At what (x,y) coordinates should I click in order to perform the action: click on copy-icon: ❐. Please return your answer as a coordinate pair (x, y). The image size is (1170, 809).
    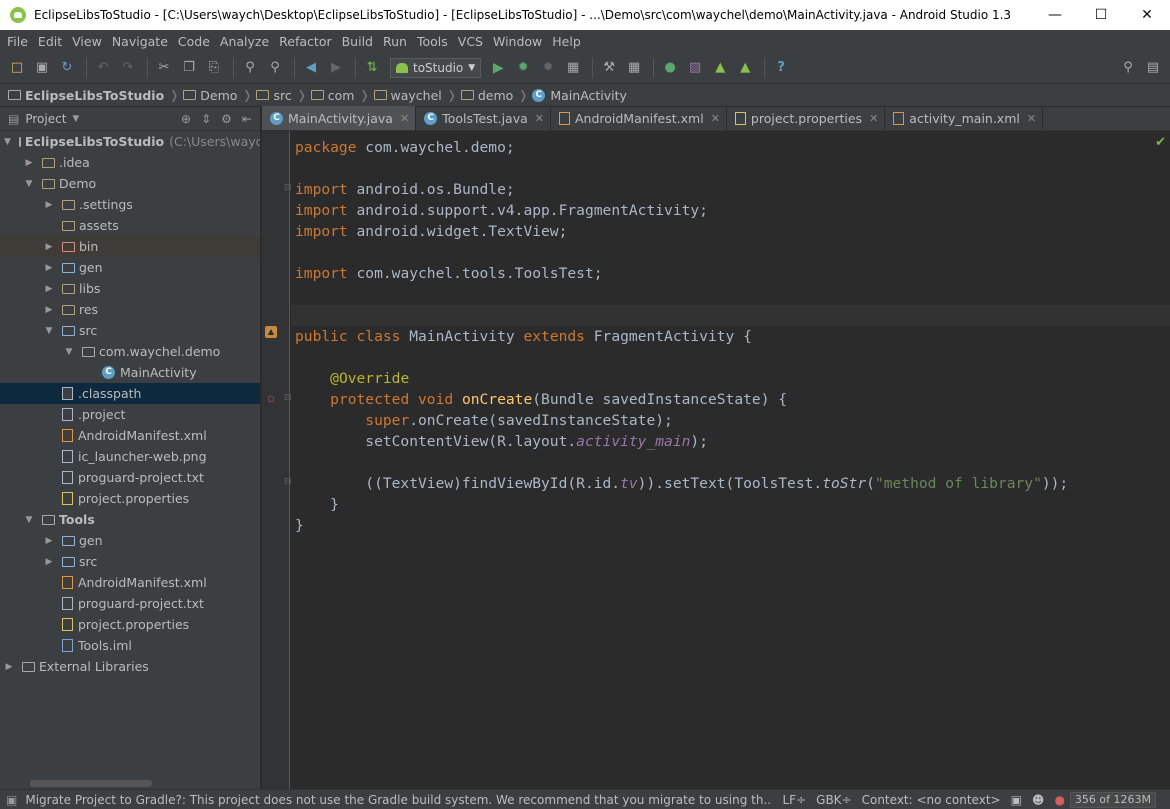
    Looking at the image, I should click on (189, 68).